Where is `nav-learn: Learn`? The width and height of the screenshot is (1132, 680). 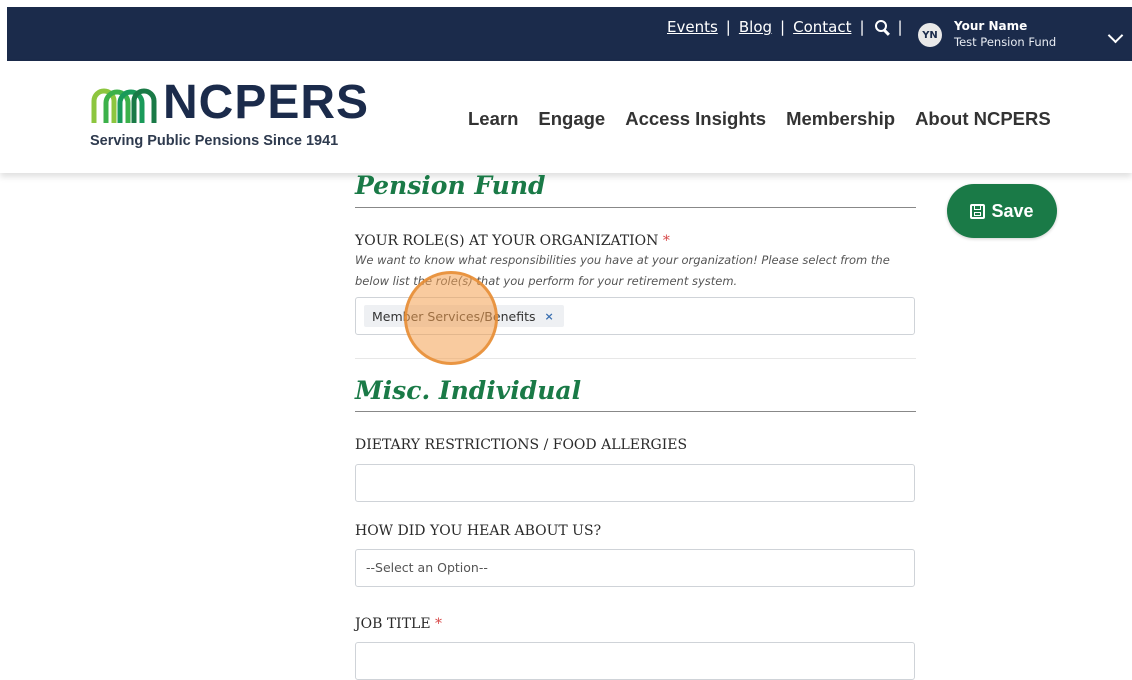 nav-learn: Learn is located at coordinates (493, 119).